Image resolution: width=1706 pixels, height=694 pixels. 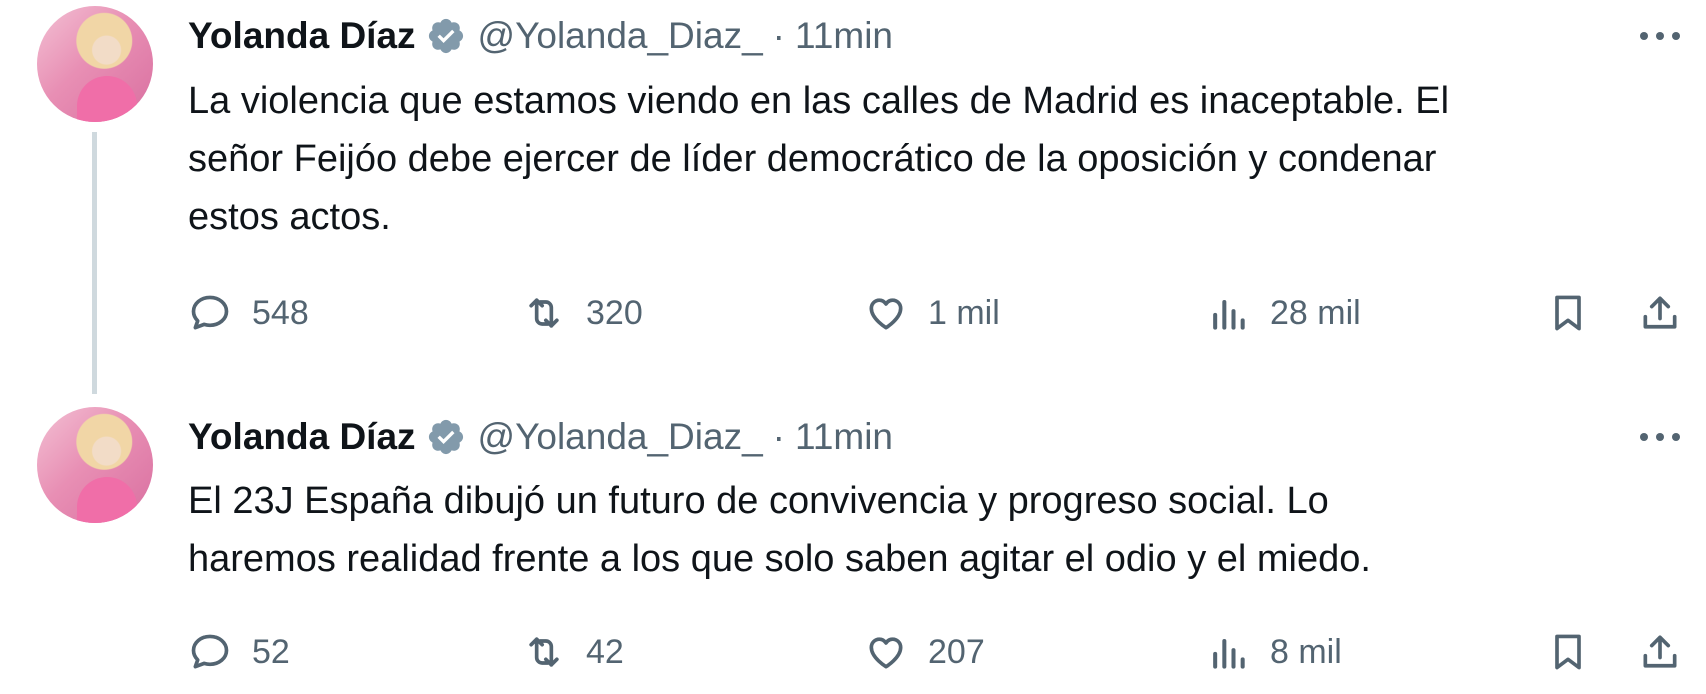 I want to click on views-count: 28 mil, so click(x=1315, y=312).